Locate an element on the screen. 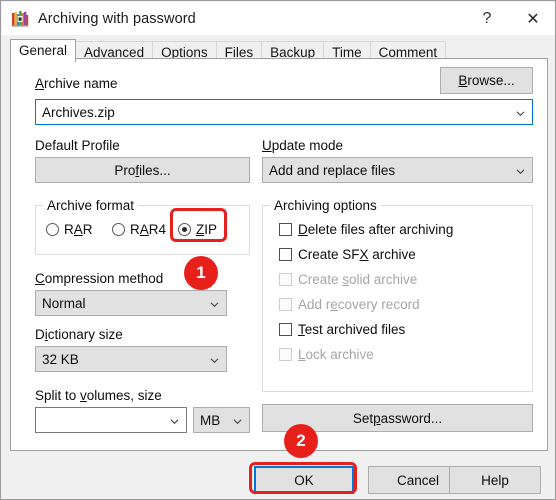  close-icon: ✕ is located at coordinates (532, 18).